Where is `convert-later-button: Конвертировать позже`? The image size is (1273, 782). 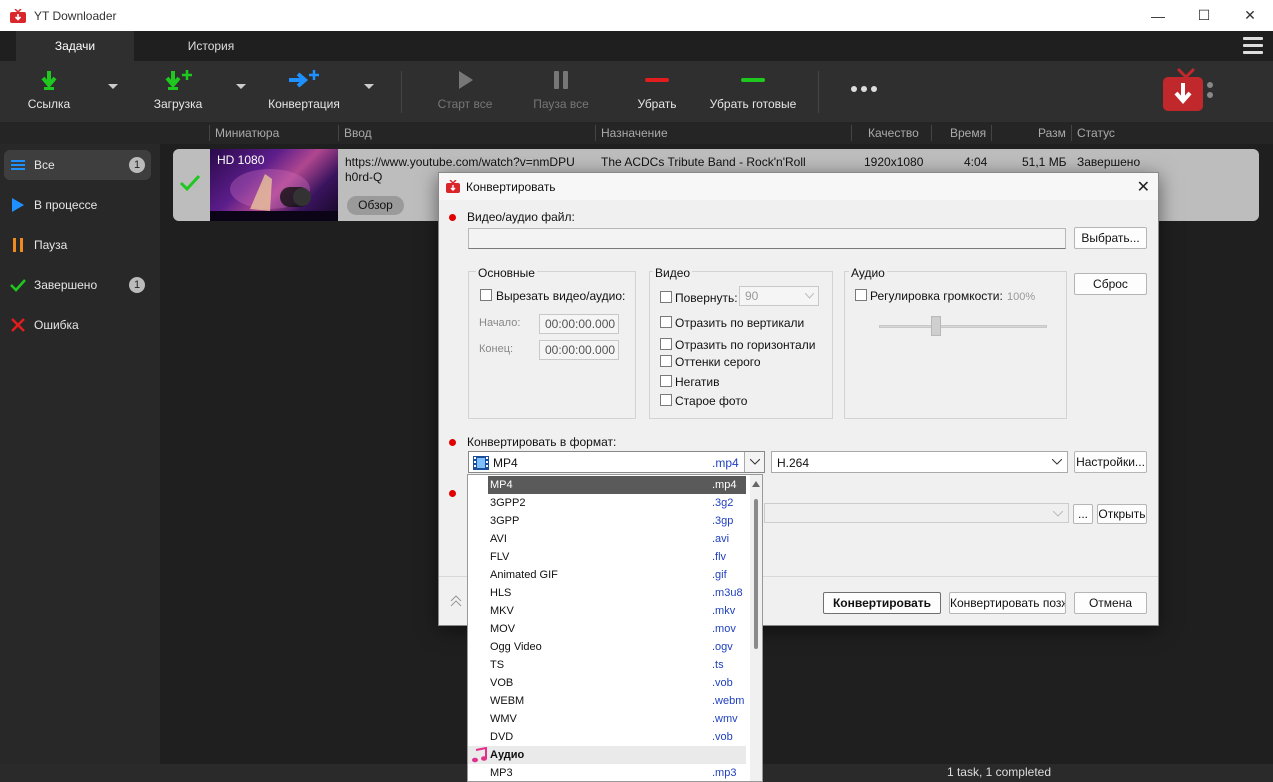
convert-later-button: Конвертировать позже is located at coordinates (1007, 603).